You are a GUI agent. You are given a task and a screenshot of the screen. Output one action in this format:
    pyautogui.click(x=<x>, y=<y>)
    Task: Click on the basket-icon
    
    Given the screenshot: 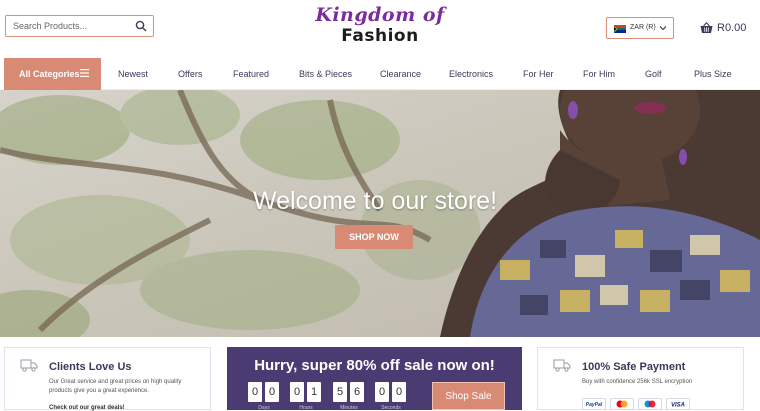 What is the action you would take?
    pyautogui.click(x=706, y=28)
    